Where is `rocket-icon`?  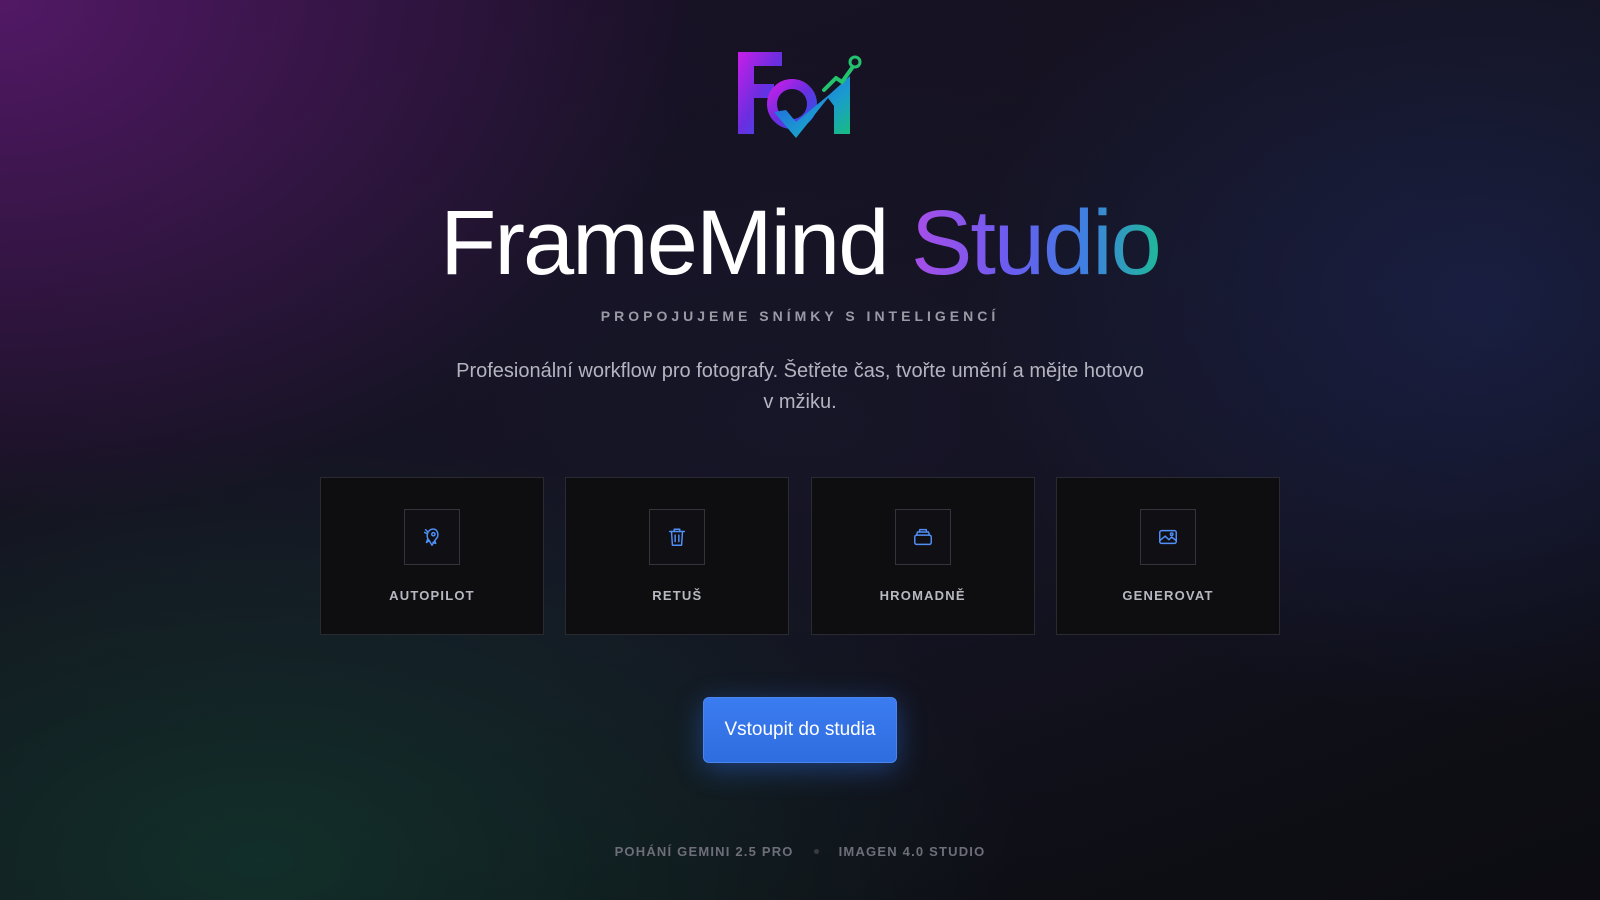 rocket-icon is located at coordinates (431, 537).